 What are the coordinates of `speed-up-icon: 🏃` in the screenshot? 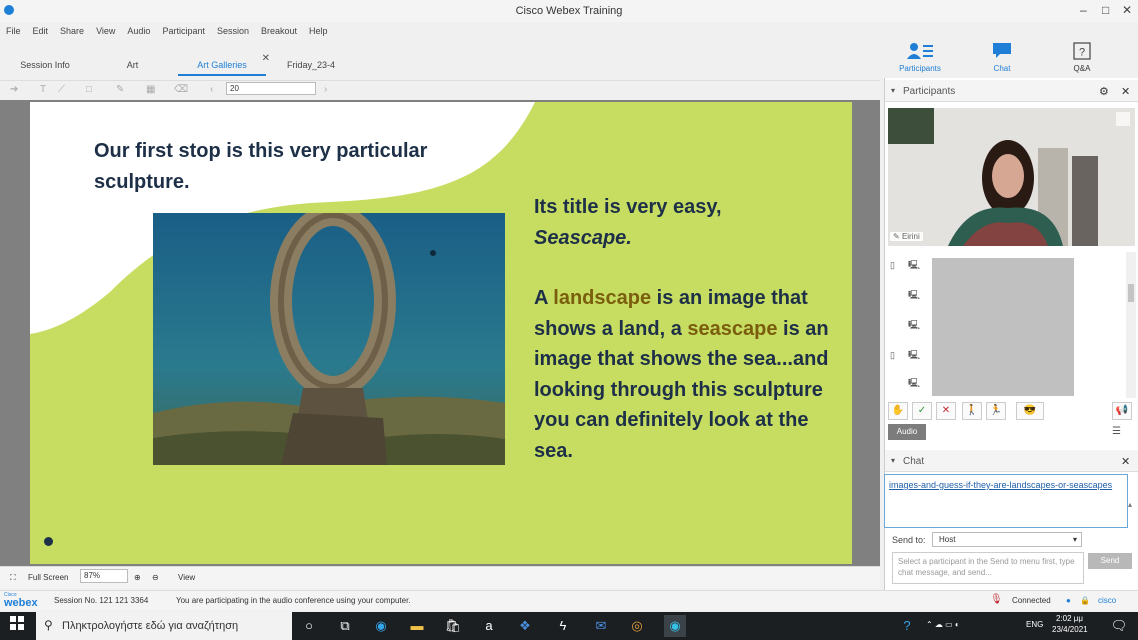 It's located at (996, 411).